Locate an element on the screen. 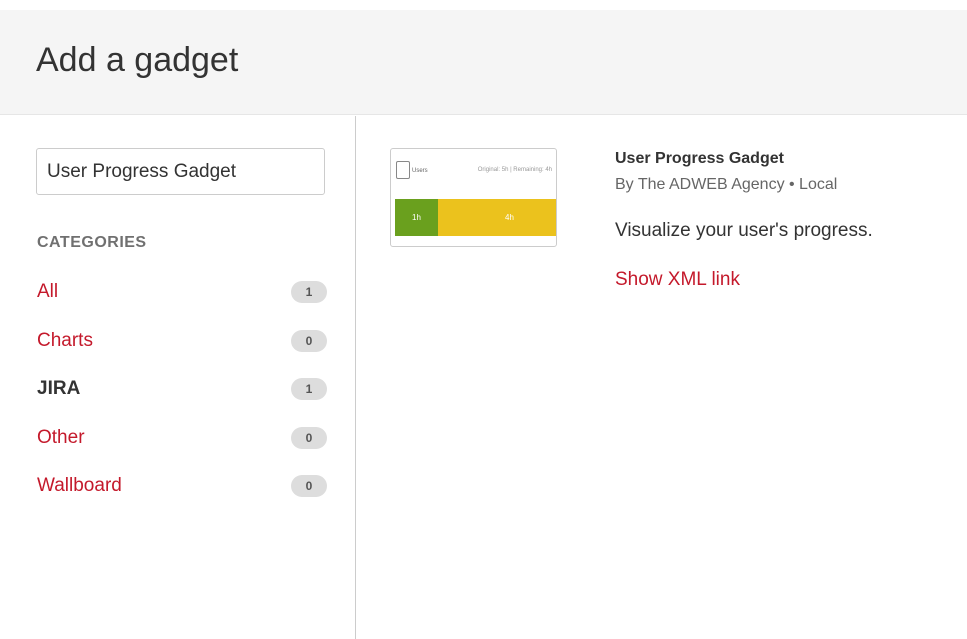 Image resolution: width=967 pixels, height=639 pixels. thumbnail-user-name: Users is located at coordinates (420, 171).